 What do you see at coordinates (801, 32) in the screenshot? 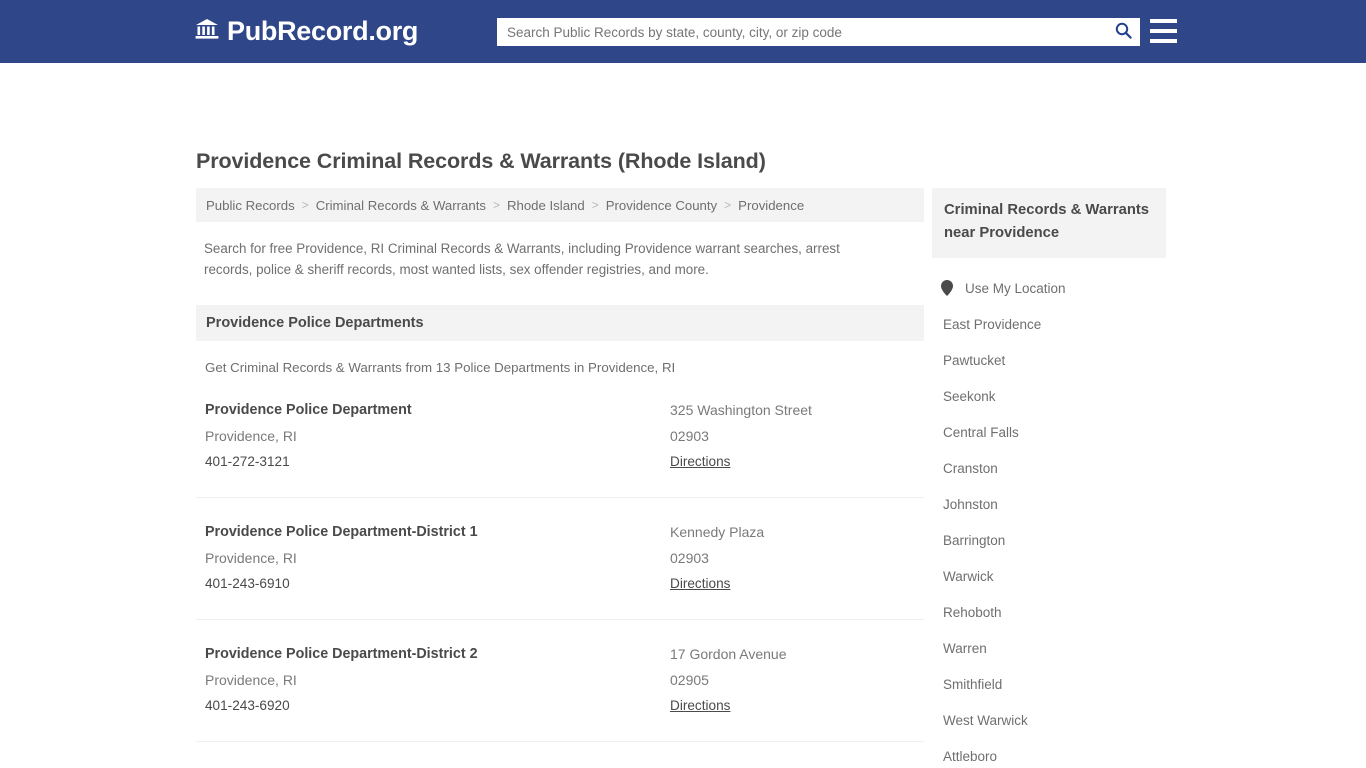
I see `search-input` at bounding box center [801, 32].